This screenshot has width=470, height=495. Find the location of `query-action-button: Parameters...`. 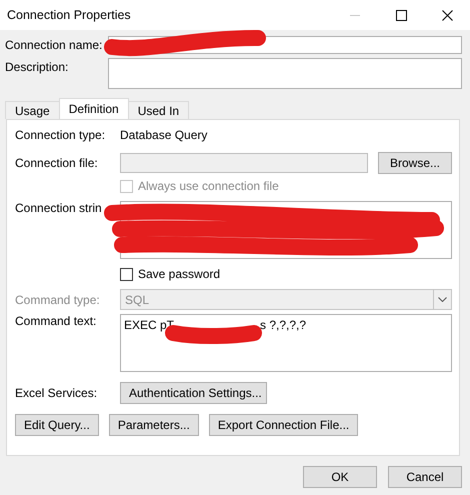

query-action-button: Parameters... is located at coordinates (153, 425).